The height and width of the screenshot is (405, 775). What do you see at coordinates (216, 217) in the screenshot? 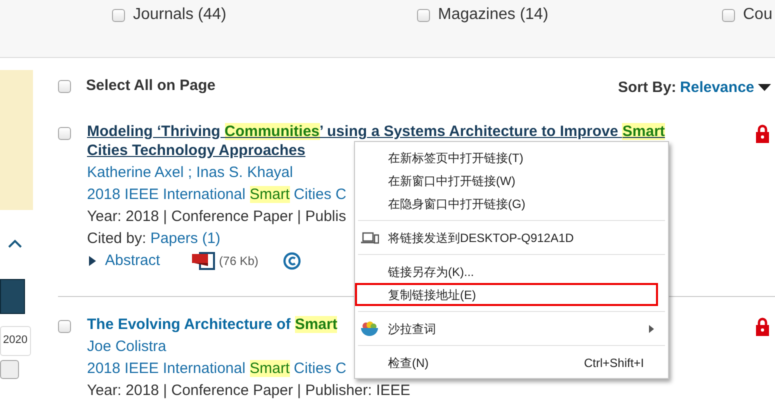
I see `publication-info: Year: 2018 | Conference Paper | Publis` at bounding box center [216, 217].